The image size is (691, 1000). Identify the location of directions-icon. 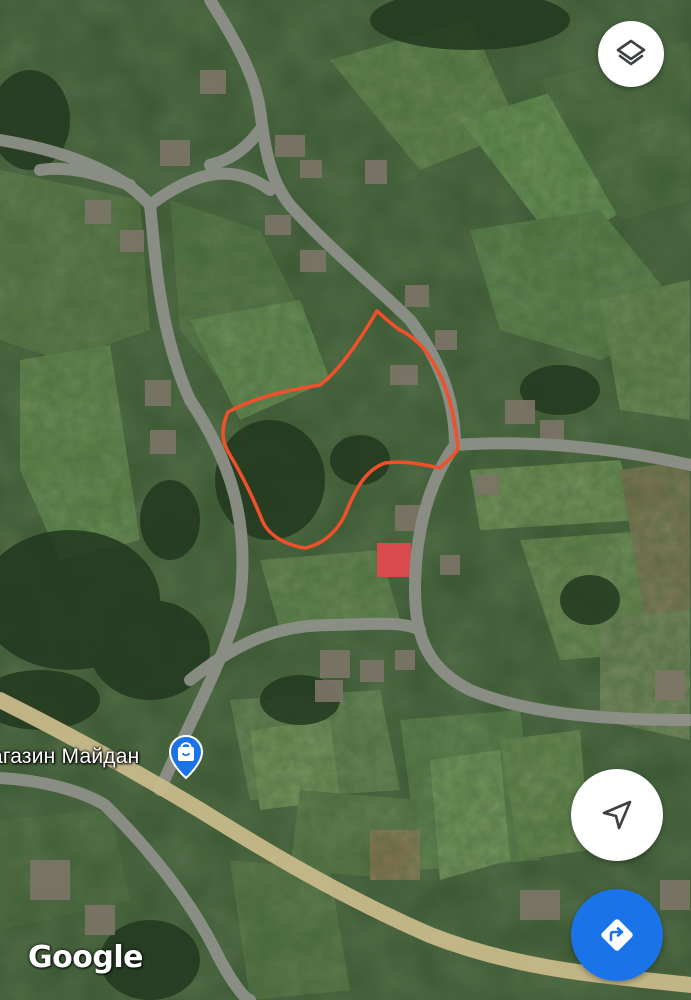
(617, 935).